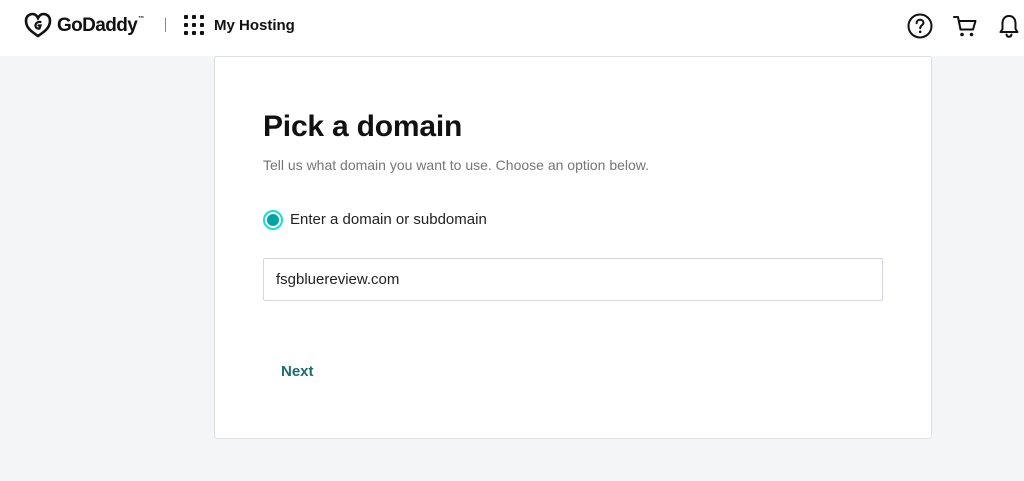  What do you see at coordinates (363, 126) in the screenshot?
I see `page-title: Pick a domain` at bounding box center [363, 126].